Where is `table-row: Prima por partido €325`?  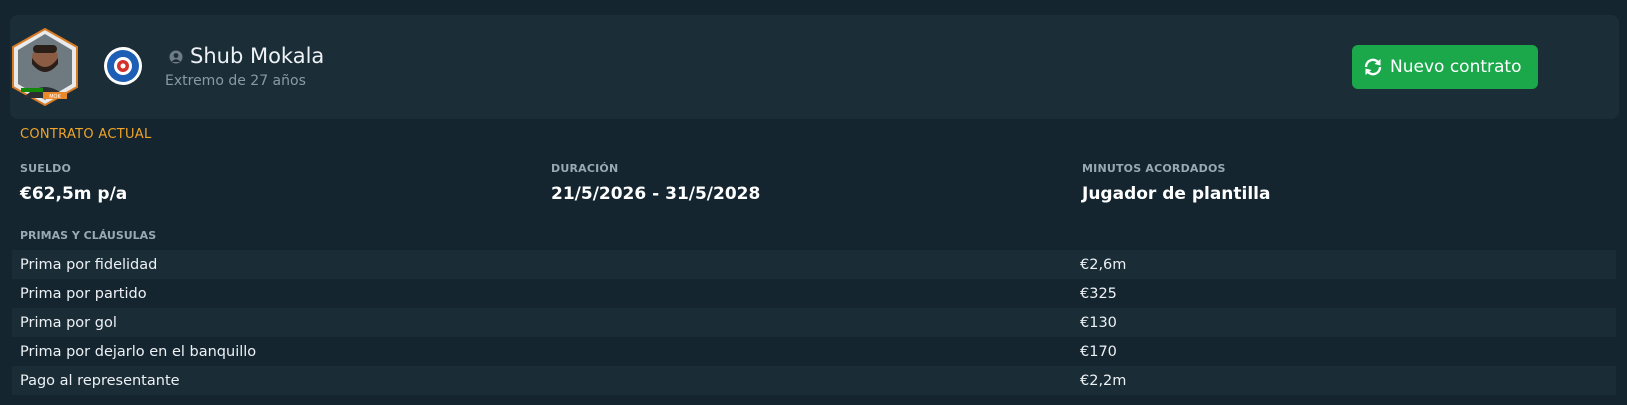
table-row: Prima por partido €325 is located at coordinates (814, 293).